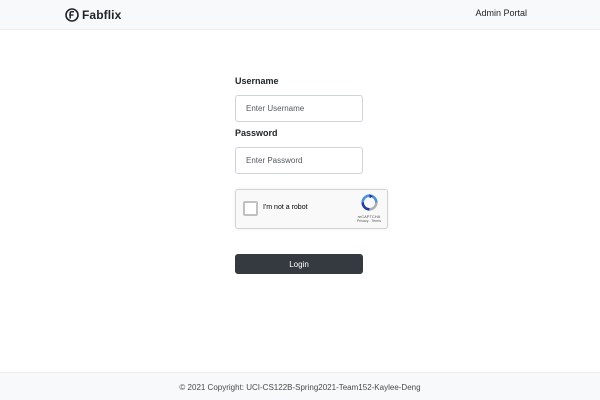 The width and height of the screenshot is (600, 400). Describe the element at coordinates (299, 264) in the screenshot. I see `login-button: Login` at that location.